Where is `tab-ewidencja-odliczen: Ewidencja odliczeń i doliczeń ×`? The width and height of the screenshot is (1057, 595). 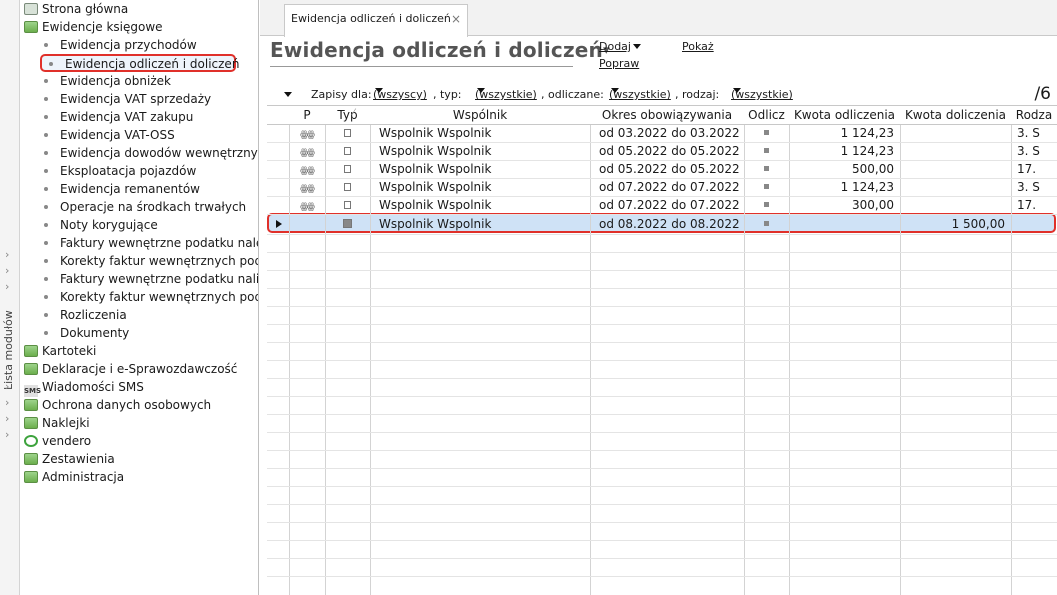 tab-ewidencja-odliczen: Ewidencja odliczeń i doliczeń × is located at coordinates (376, 20).